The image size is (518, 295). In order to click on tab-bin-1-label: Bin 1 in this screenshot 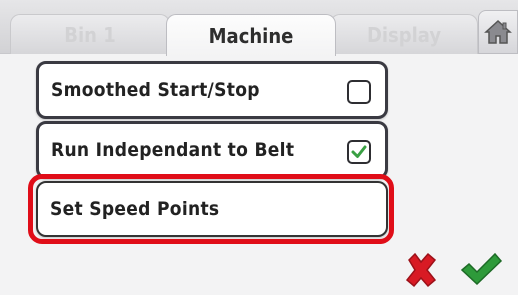, I will do `click(90, 34)`.